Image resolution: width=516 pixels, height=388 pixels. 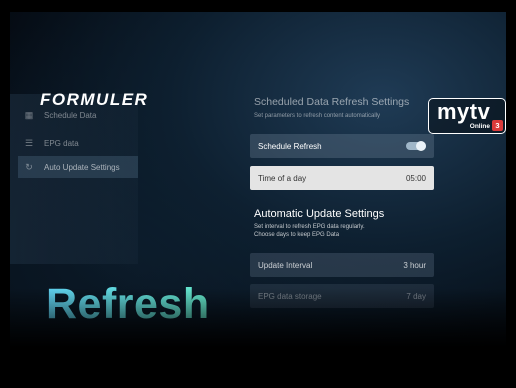 What do you see at coordinates (285, 265) in the screenshot?
I see `update-interval-label: Update Interval` at bounding box center [285, 265].